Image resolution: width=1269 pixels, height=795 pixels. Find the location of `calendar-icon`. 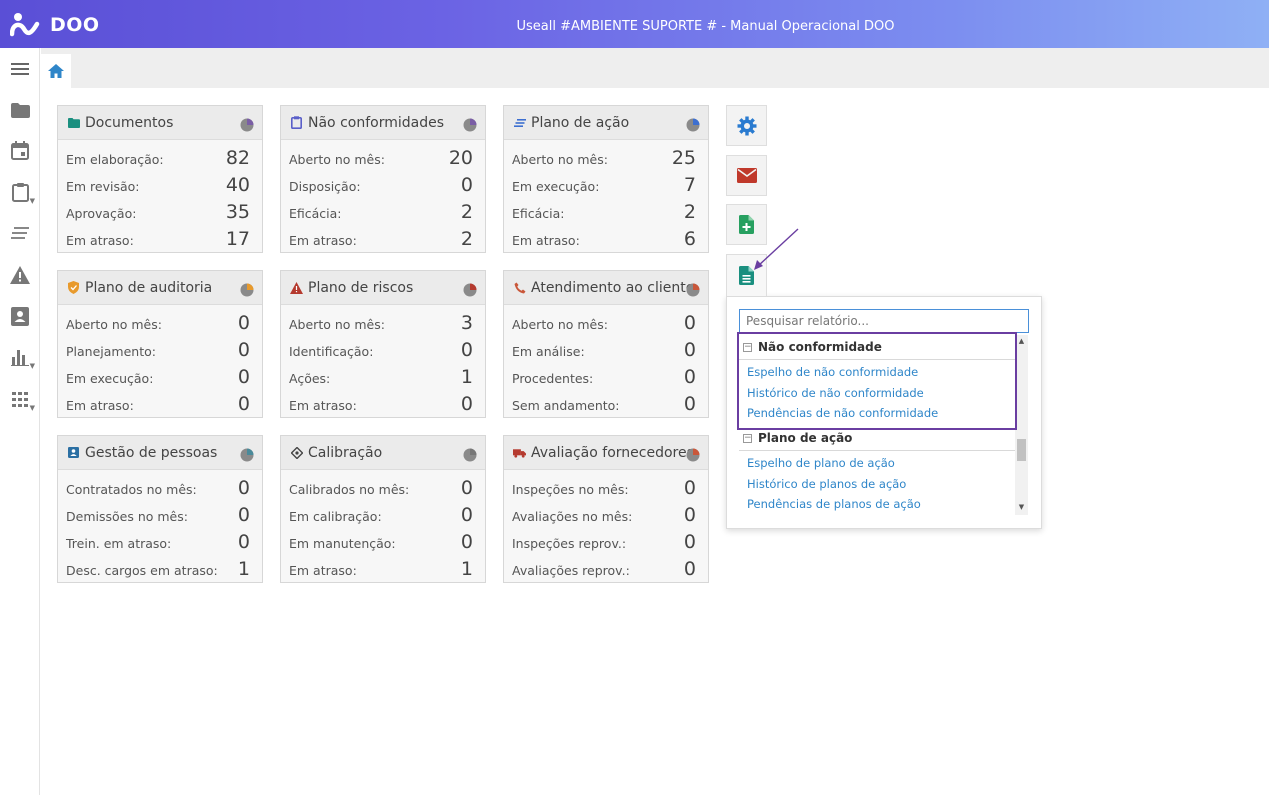

calendar-icon is located at coordinates (20, 150).